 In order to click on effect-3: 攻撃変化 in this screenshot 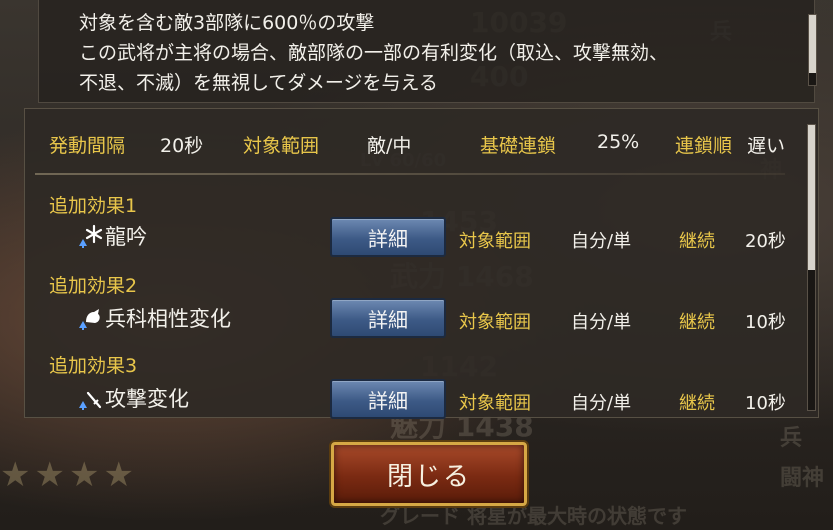, I will do `click(132, 398)`.